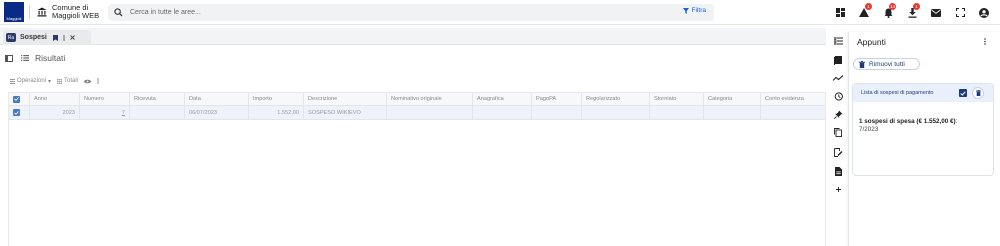 Image resolution: width=1000 pixels, height=246 pixels. I want to click on column-header: Storniato, so click(677, 99).